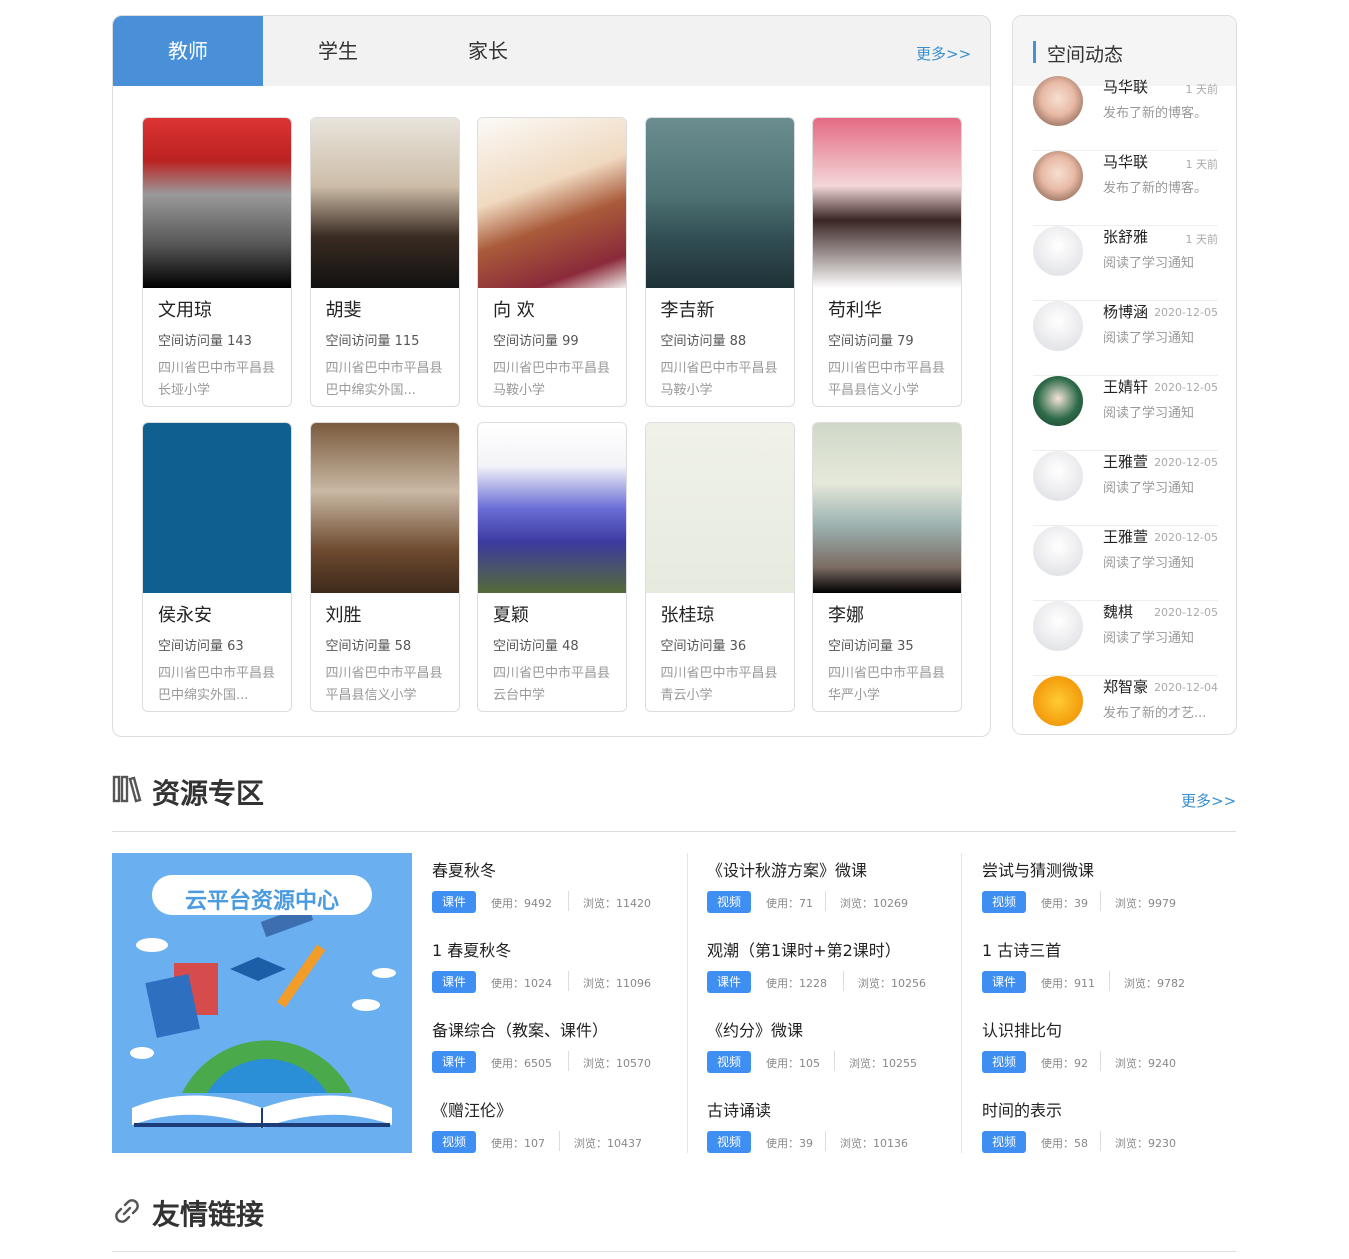 The height and width of the screenshot is (1259, 1349). What do you see at coordinates (188, 51) in the screenshot?
I see `tab-teacher: 教师` at bounding box center [188, 51].